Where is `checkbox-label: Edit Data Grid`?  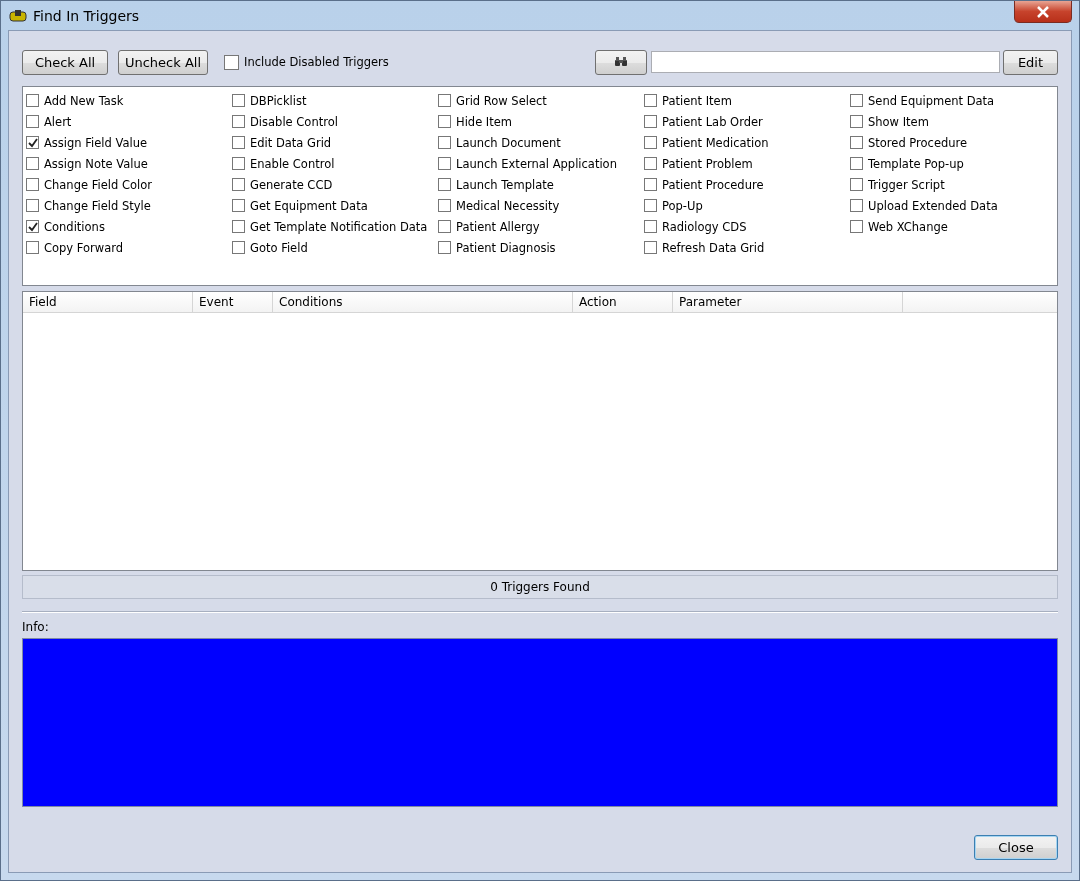 checkbox-label: Edit Data Grid is located at coordinates (291, 142).